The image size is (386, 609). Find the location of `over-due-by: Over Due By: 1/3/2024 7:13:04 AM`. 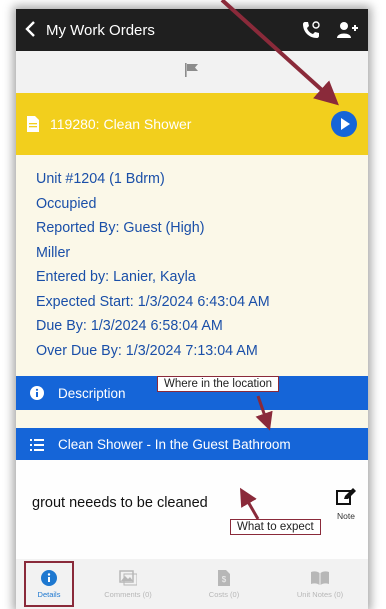

over-due-by: Over Due By: 1/3/2024 7:13:04 AM is located at coordinates (147, 350).